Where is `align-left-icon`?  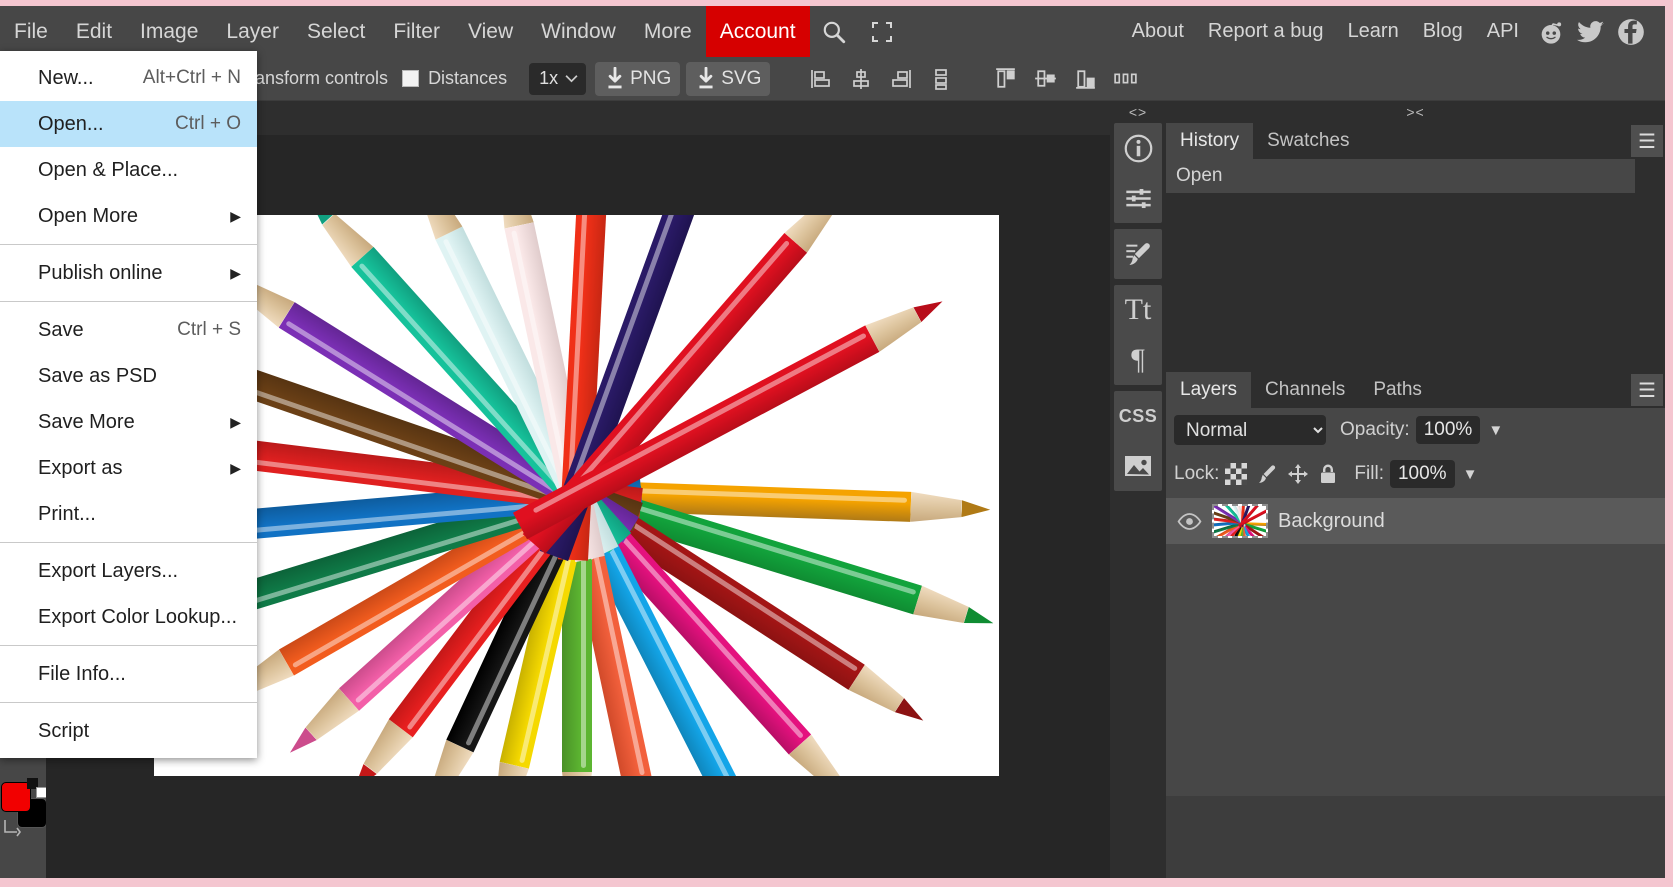
align-left-icon is located at coordinates (821, 79).